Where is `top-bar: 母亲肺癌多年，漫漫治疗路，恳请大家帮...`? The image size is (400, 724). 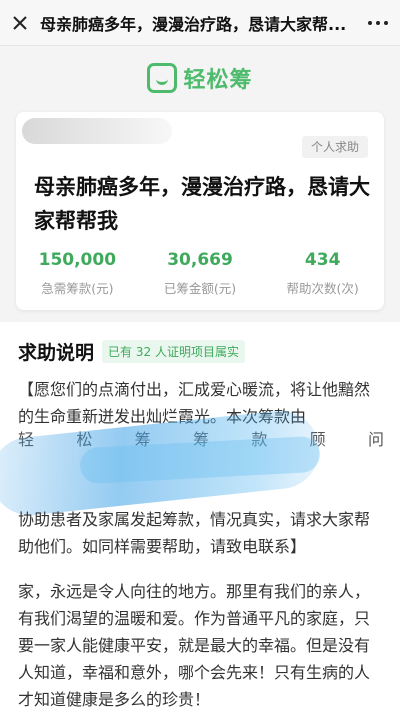 top-bar: 母亲肺癌多年，漫漫治疗路，恳请大家帮... is located at coordinates (200, 23).